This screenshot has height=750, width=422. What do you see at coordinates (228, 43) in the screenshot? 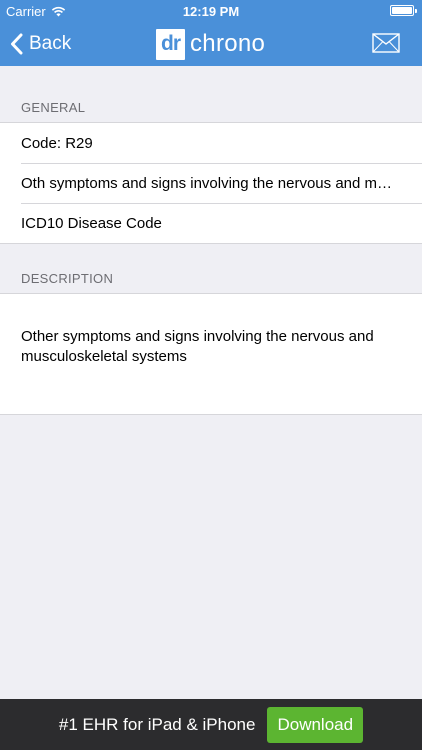
I see `logo-chrono-text: chrono` at bounding box center [228, 43].